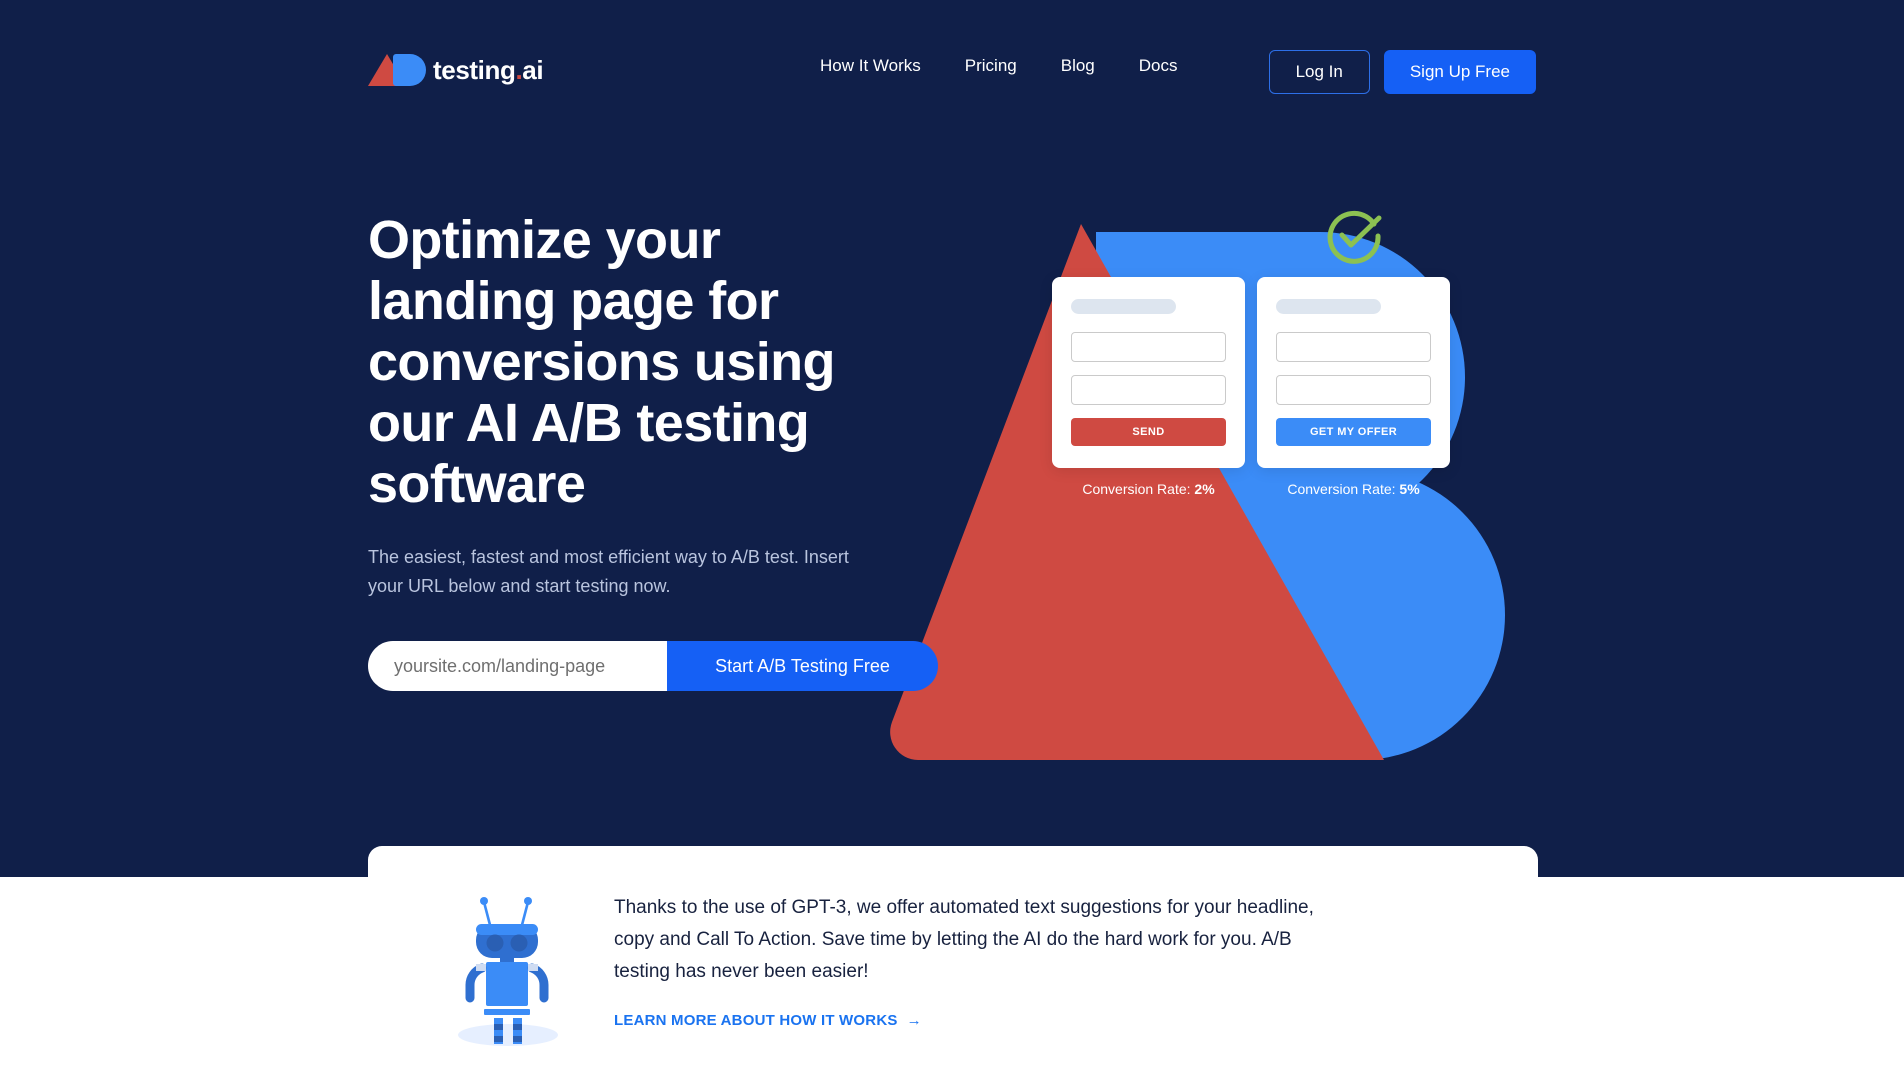 The height and width of the screenshot is (1080, 1904). I want to click on learn-more-link: LEARN MORE ABOUT HOW IT WORKS →, so click(768, 1020).